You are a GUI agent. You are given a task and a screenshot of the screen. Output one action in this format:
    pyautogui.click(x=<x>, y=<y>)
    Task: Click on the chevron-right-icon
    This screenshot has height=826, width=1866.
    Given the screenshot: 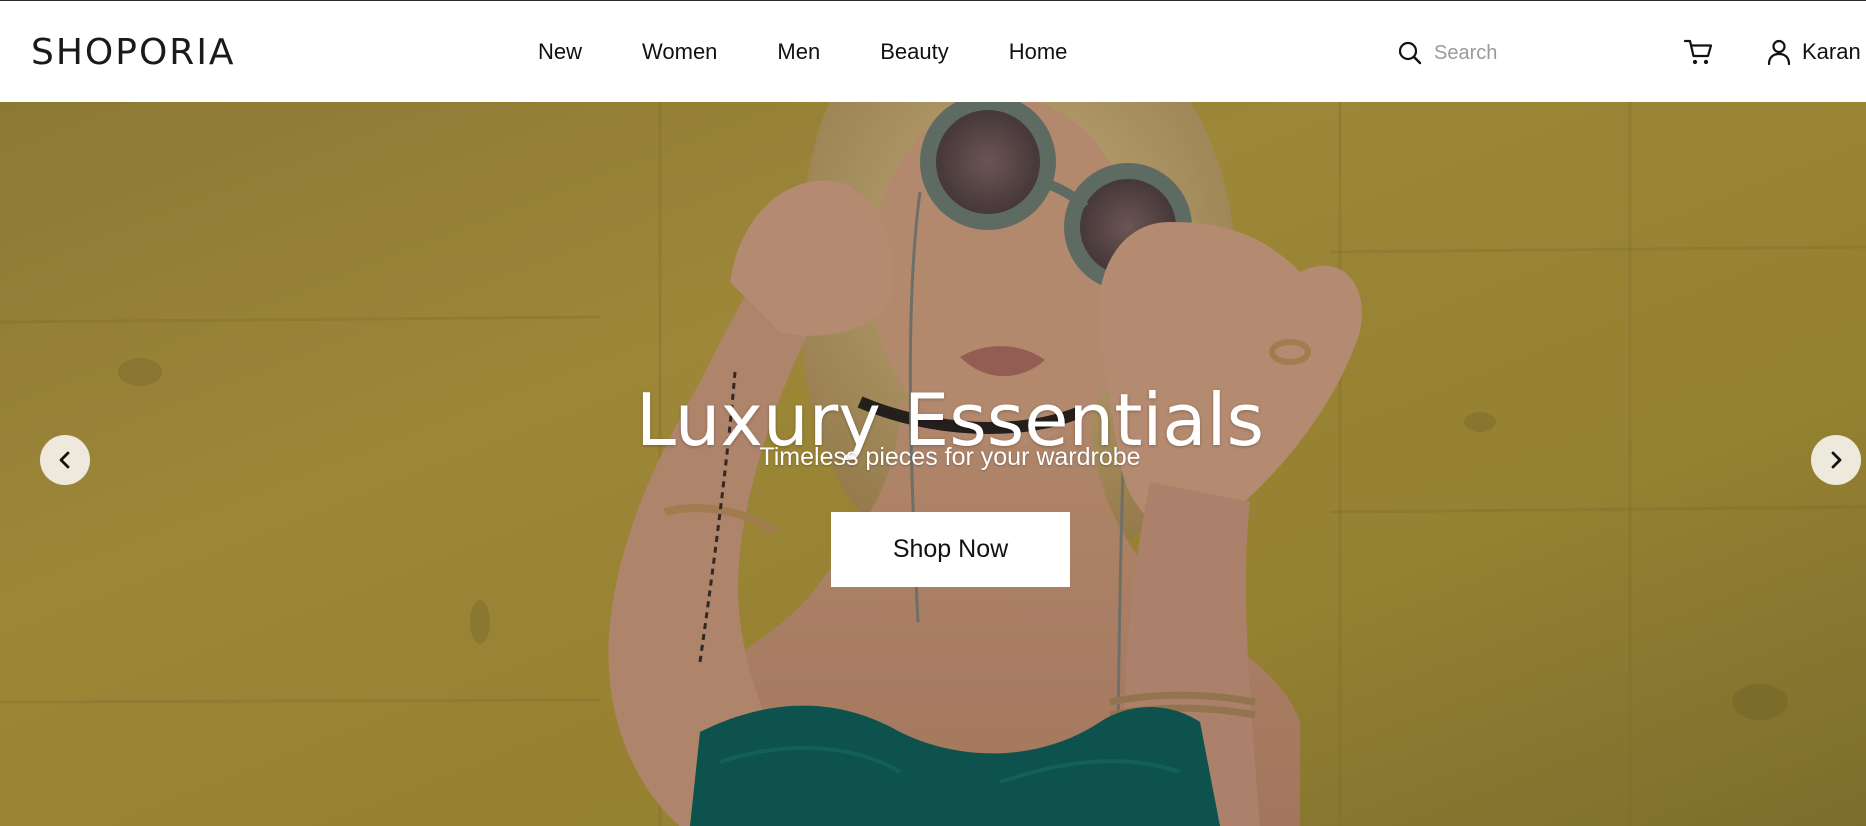 What is the action you would take?
    pyautogui.click(x=1836, y=460)
    